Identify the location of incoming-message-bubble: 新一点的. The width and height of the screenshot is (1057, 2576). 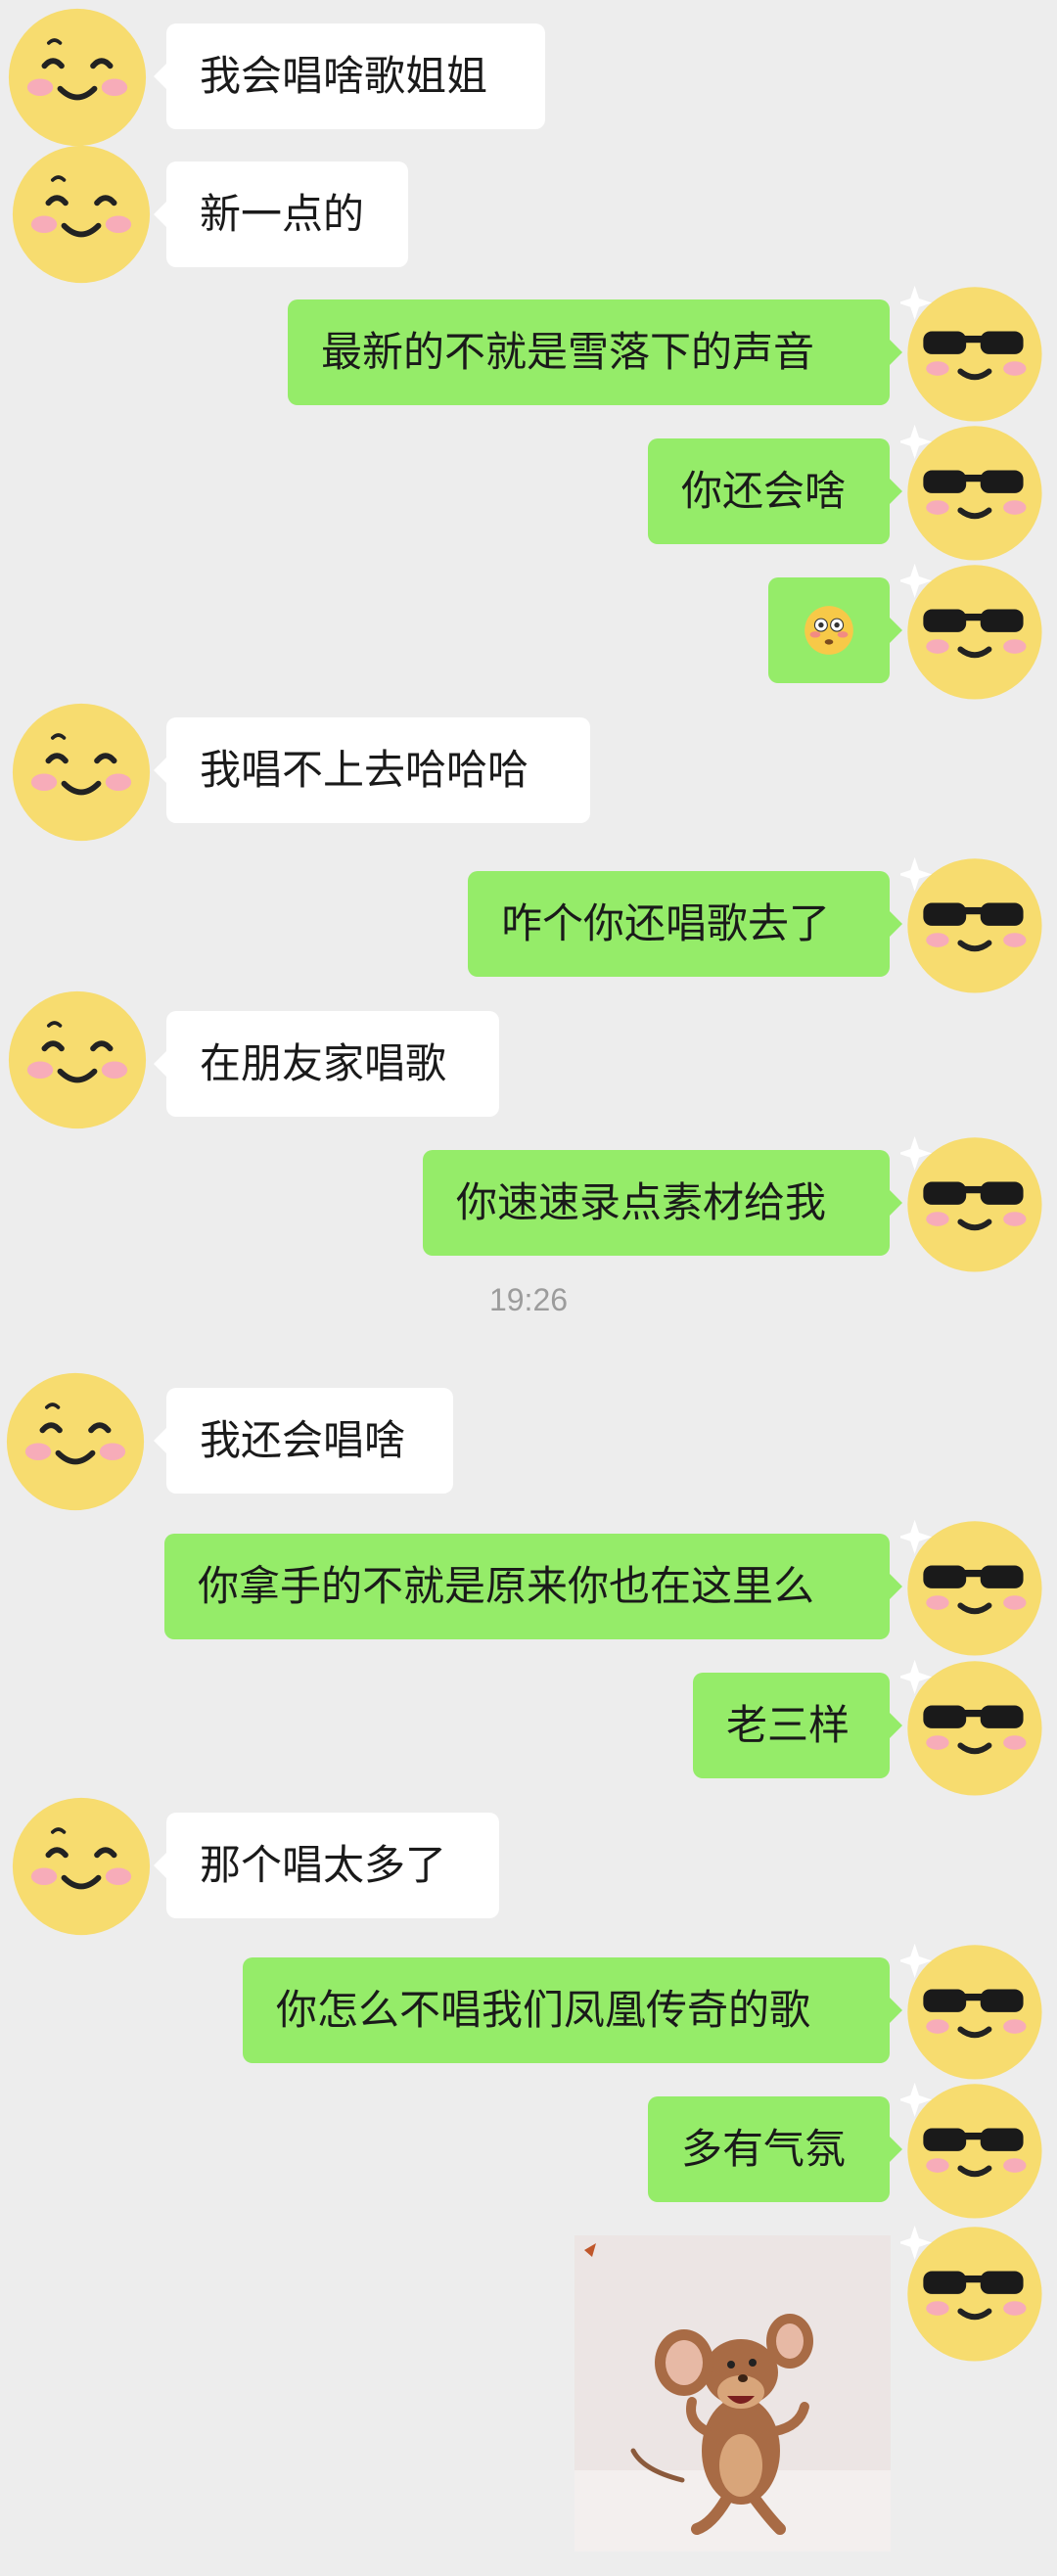
(281, 214).